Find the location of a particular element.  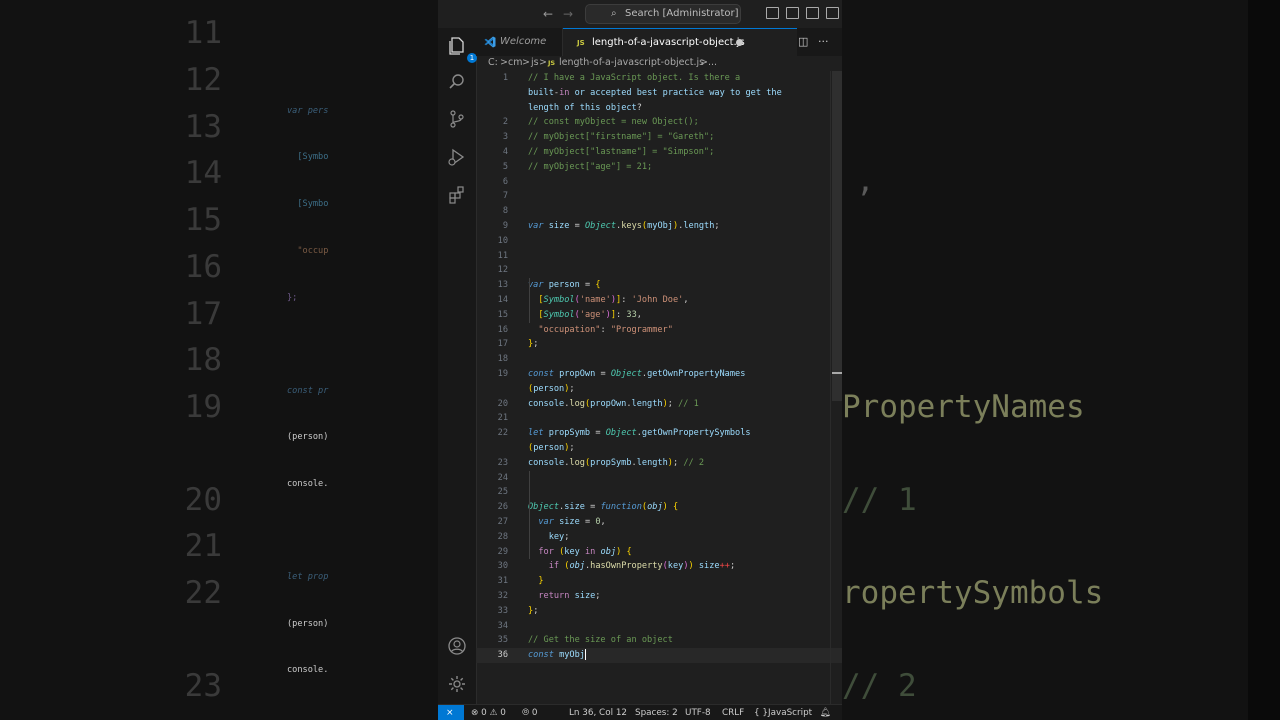

source-control-icon is located at coordinates (457, 119).